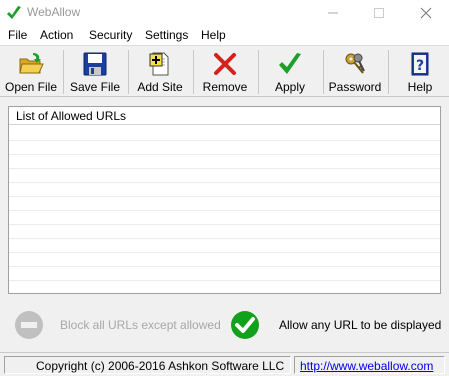 Image resolution: width=449 pixels, height=376 pixels. Describe the element at coordinates (290, 87) in the screenshot. I see `apply-label: Apply` at that location.